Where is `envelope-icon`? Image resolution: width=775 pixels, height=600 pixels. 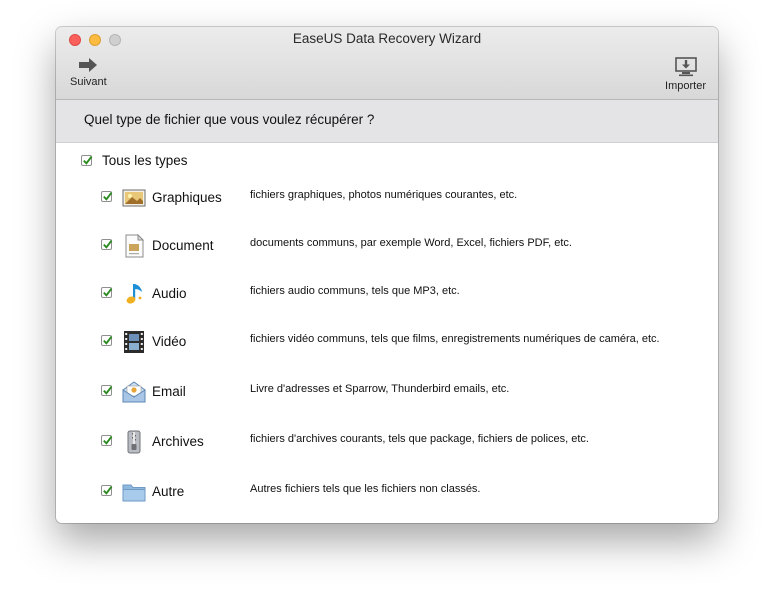 envelope-icon is located at coordinates (134, 392).